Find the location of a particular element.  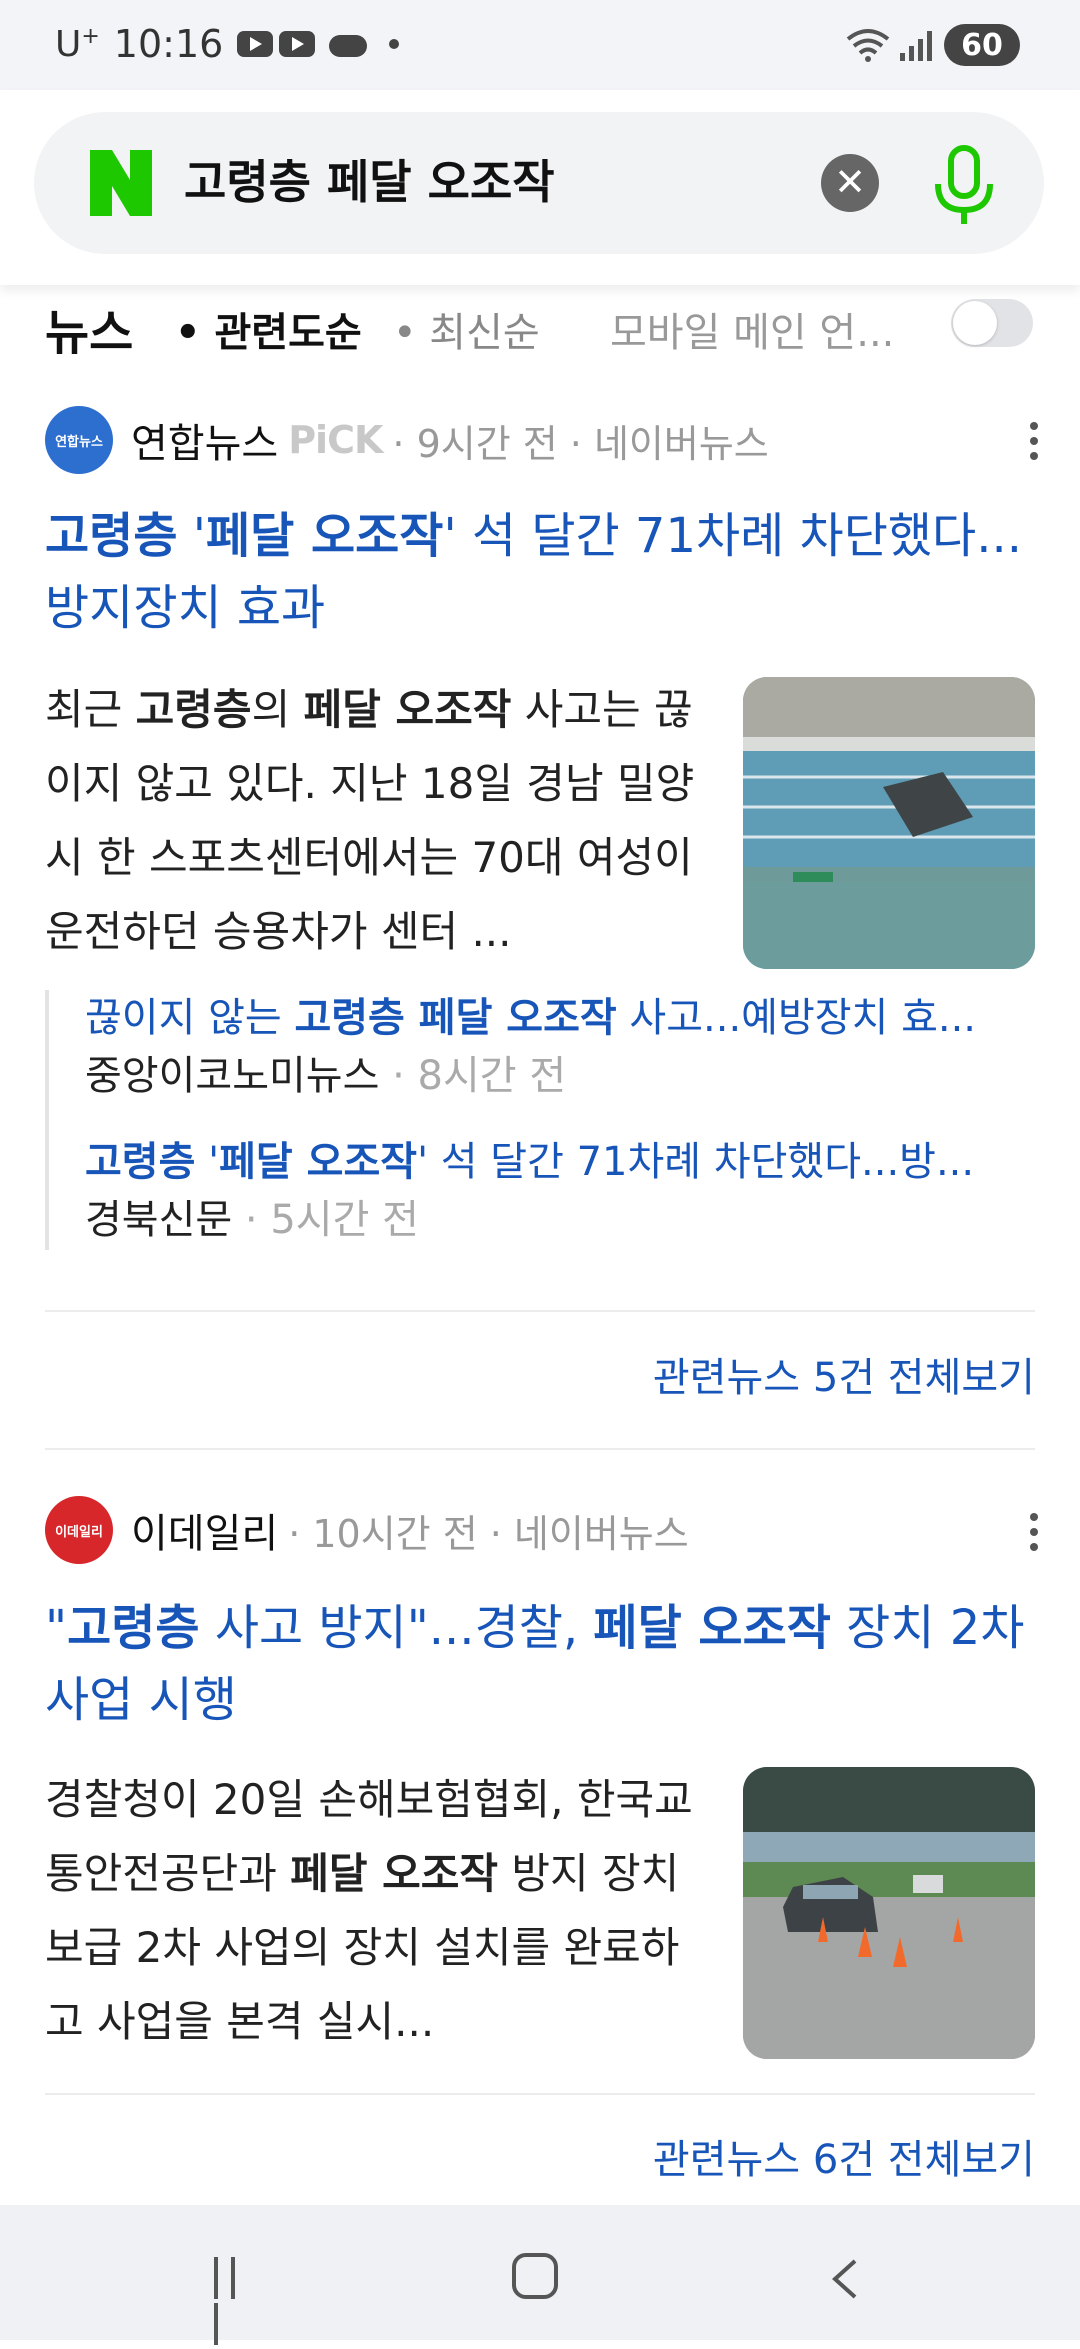

cloud-icon is located at coordinates (348, 46).